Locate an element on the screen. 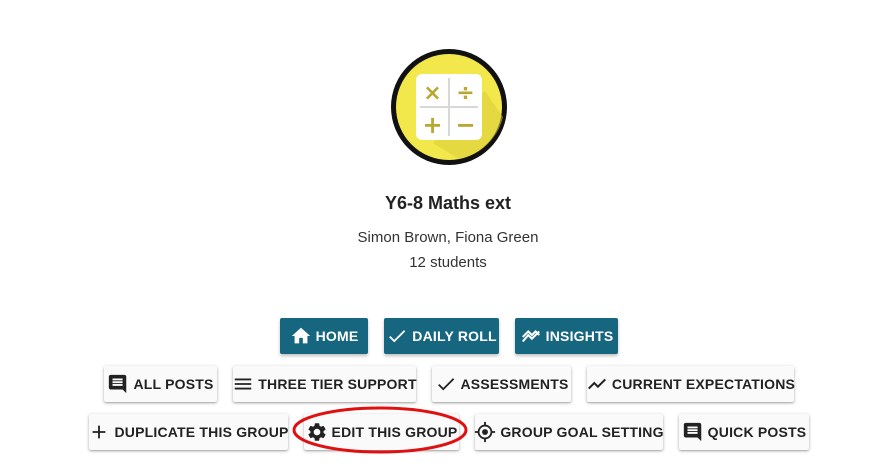  three-tier-support-button: THREE TIER SUPPORT is located at coordinates (324, 384).